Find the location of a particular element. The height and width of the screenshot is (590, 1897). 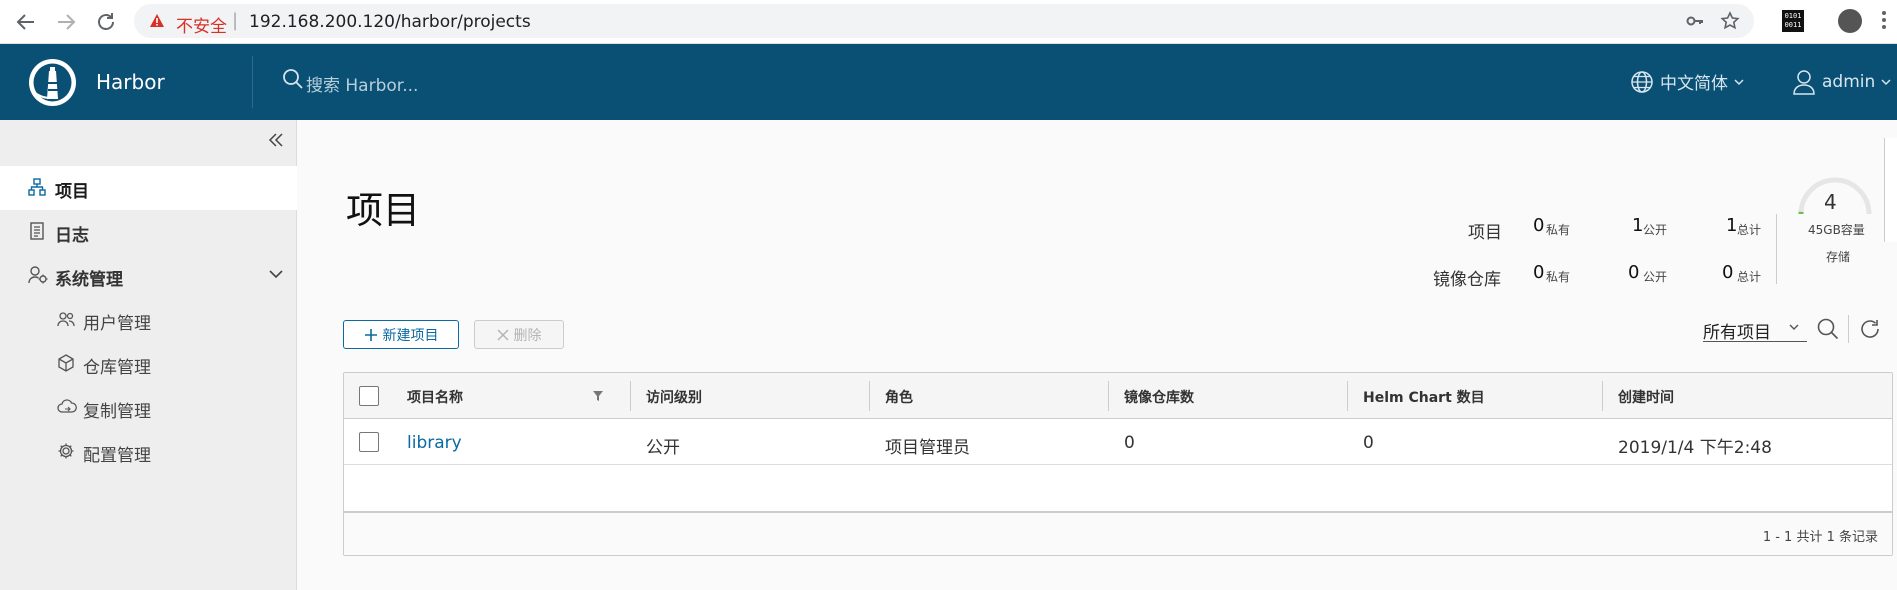

projects-icon is located at coordinates (37, 187).